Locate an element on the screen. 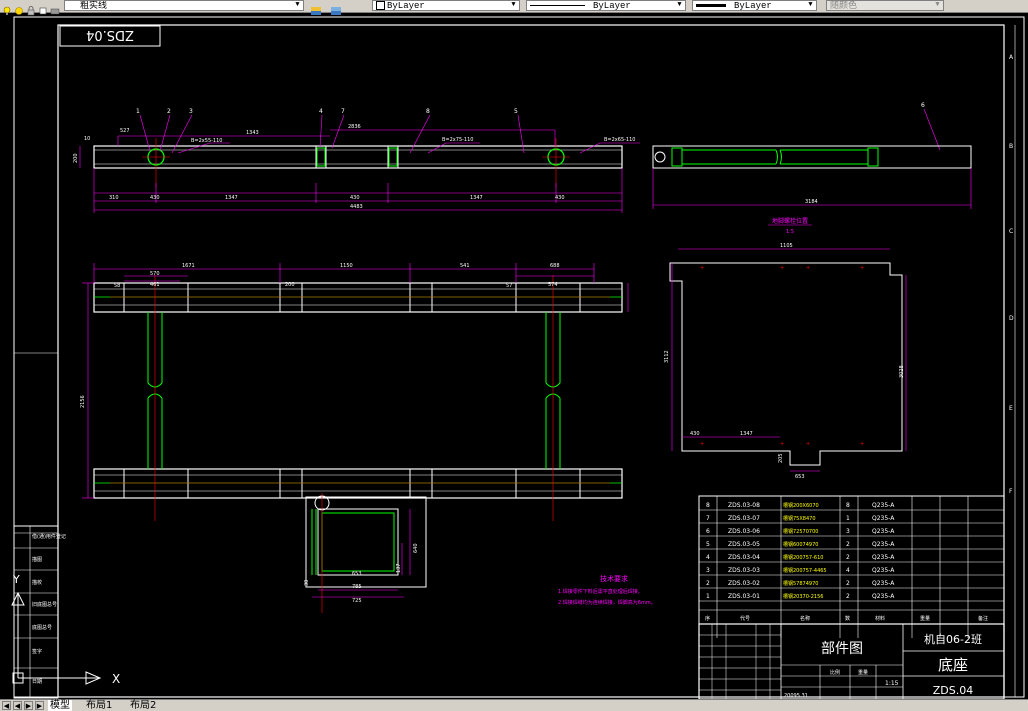 This screenshot has height=711, width=1028. svg-text: ZDS.03-05 is located at coordinates (744, 544).